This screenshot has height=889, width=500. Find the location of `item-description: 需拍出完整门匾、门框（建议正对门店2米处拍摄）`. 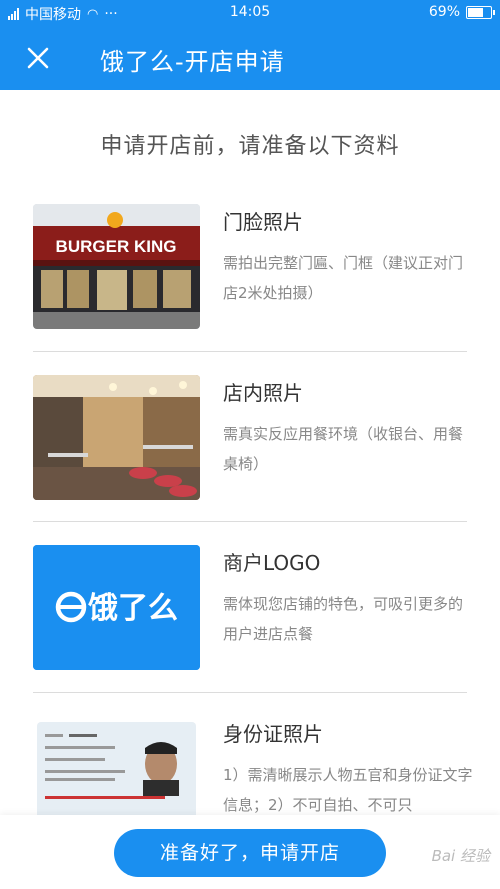

item-description: 需拍出完整门匾、门框（建议正对门店2米处拍摄） is located at coordinates (343, 278).